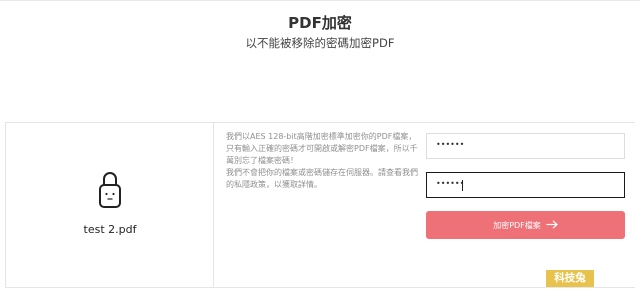  I want to click on page-subtitle: 以不能被移除的密碼加密PDF, so click(320, 43).